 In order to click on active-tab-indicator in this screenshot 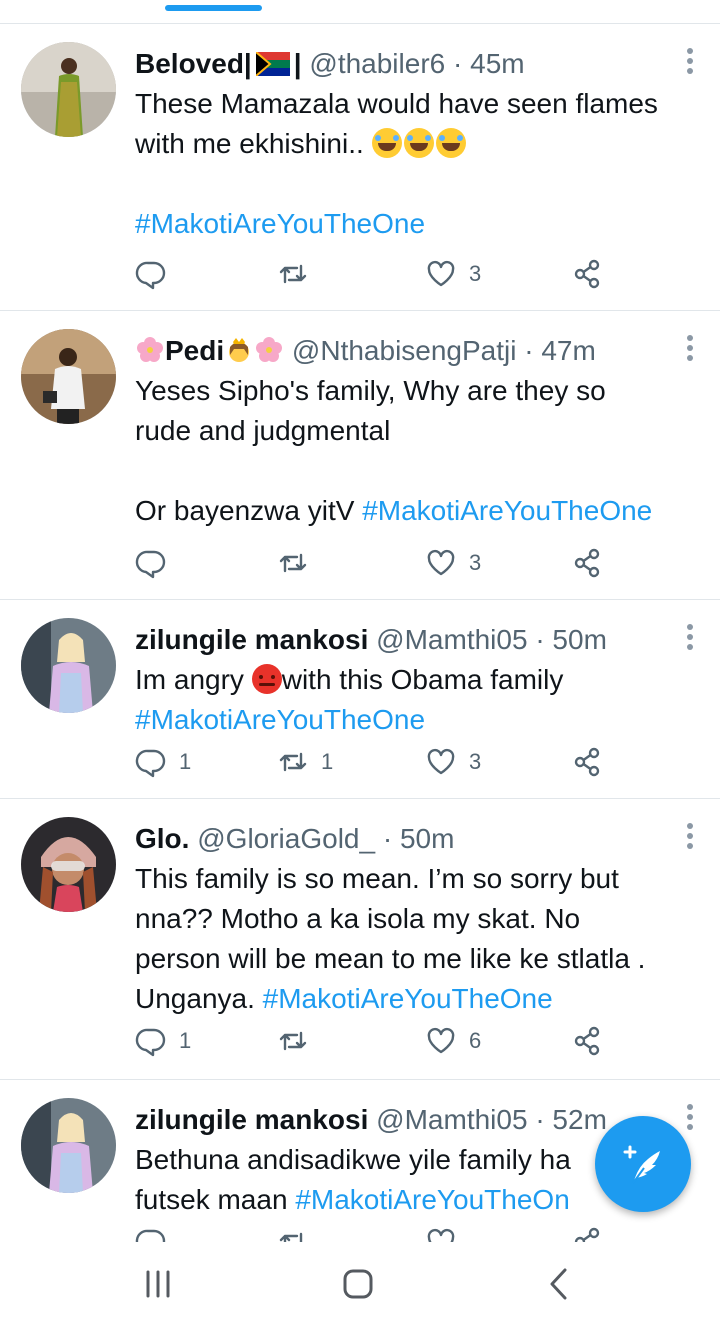, I will do `click(213, 8)`.